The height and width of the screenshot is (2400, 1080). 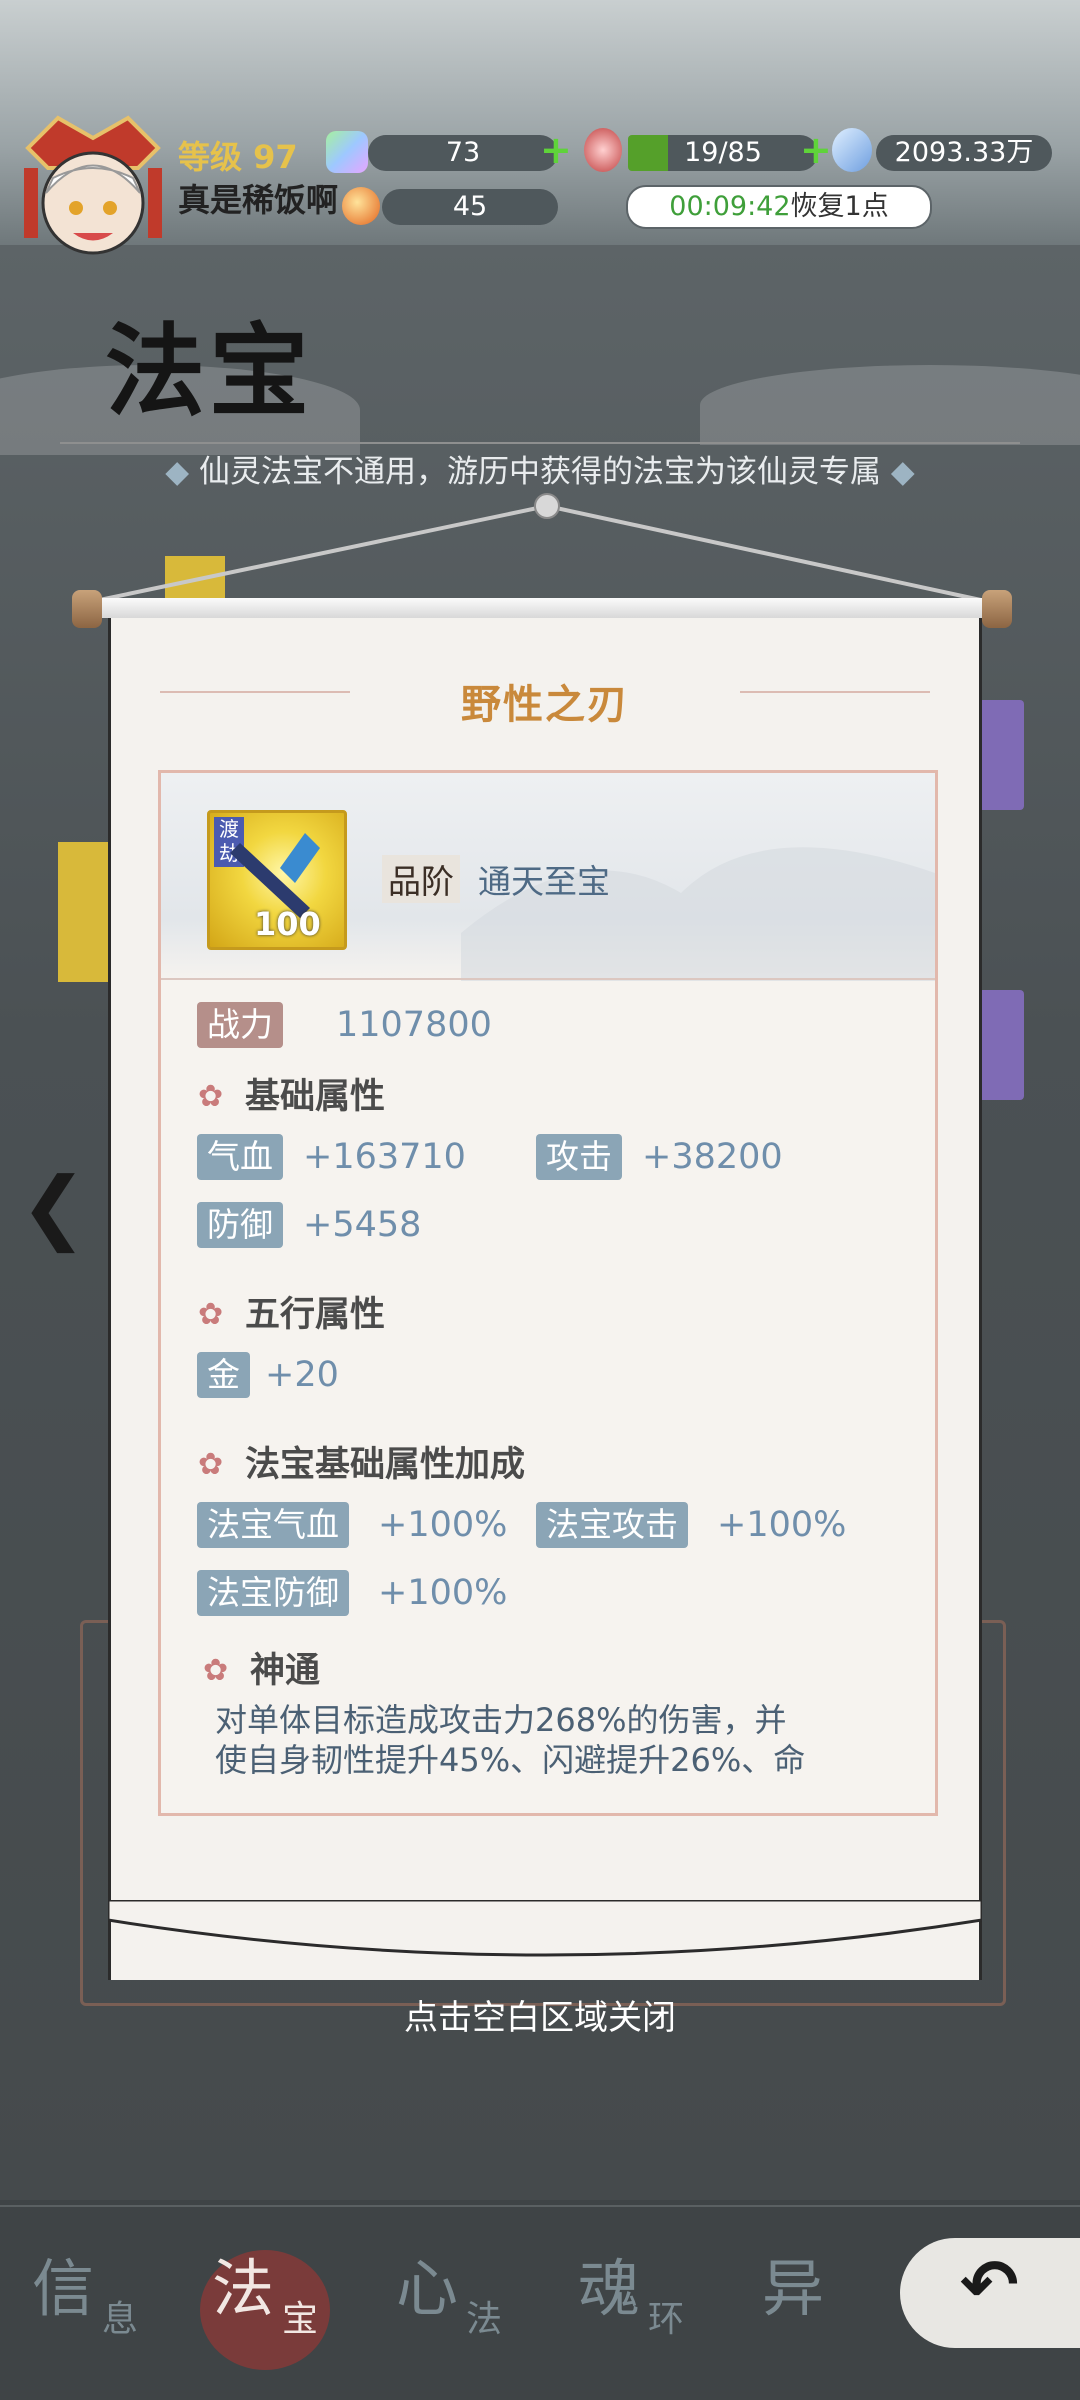 What do you see at coordinates (385, 1465) in the screenshot?
I see `bonus-stats-title: 法宝基础属性加成` at bounding box center [385, 1465].